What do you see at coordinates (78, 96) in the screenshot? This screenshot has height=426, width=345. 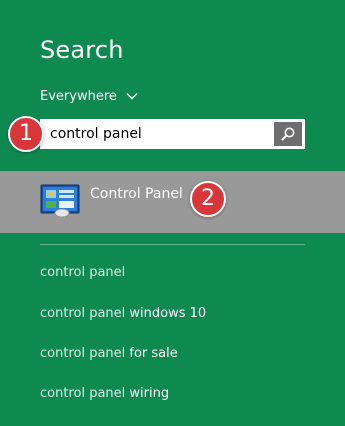 I see `scope-label: Everywhere` at bounding box center [78, 96].